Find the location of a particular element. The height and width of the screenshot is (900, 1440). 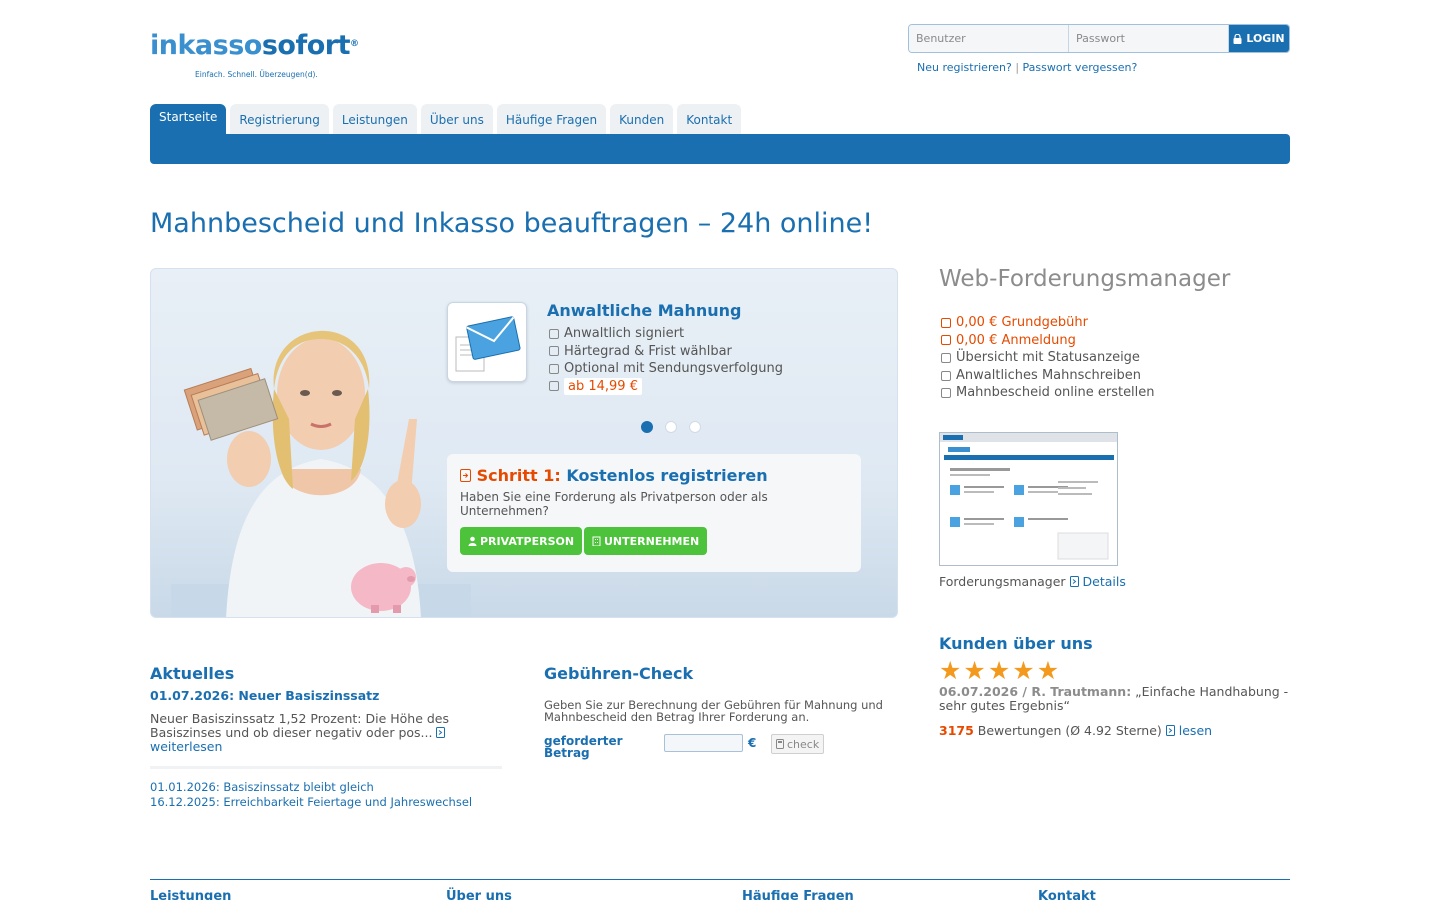

tab-registrierung: Registrierung is located at coordinates (279, 119).